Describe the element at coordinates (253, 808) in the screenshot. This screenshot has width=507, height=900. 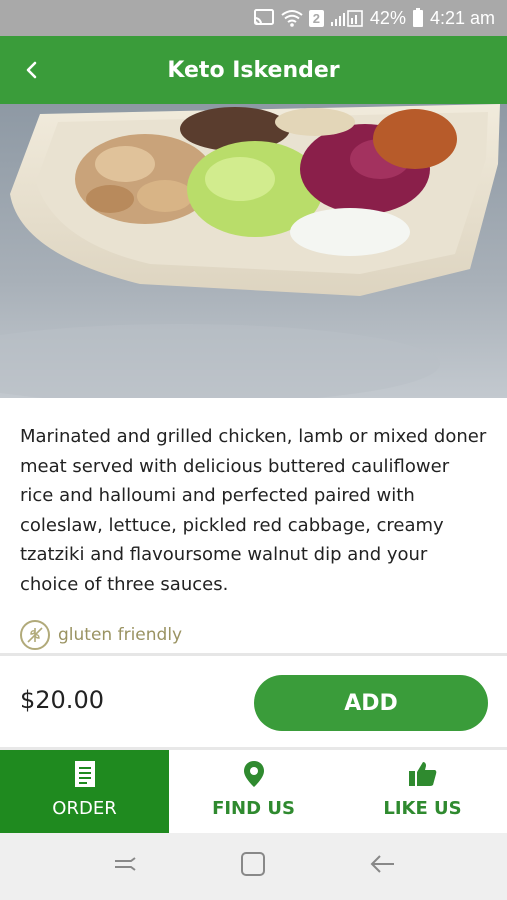
I see `tab-label: FIND US` at that location.